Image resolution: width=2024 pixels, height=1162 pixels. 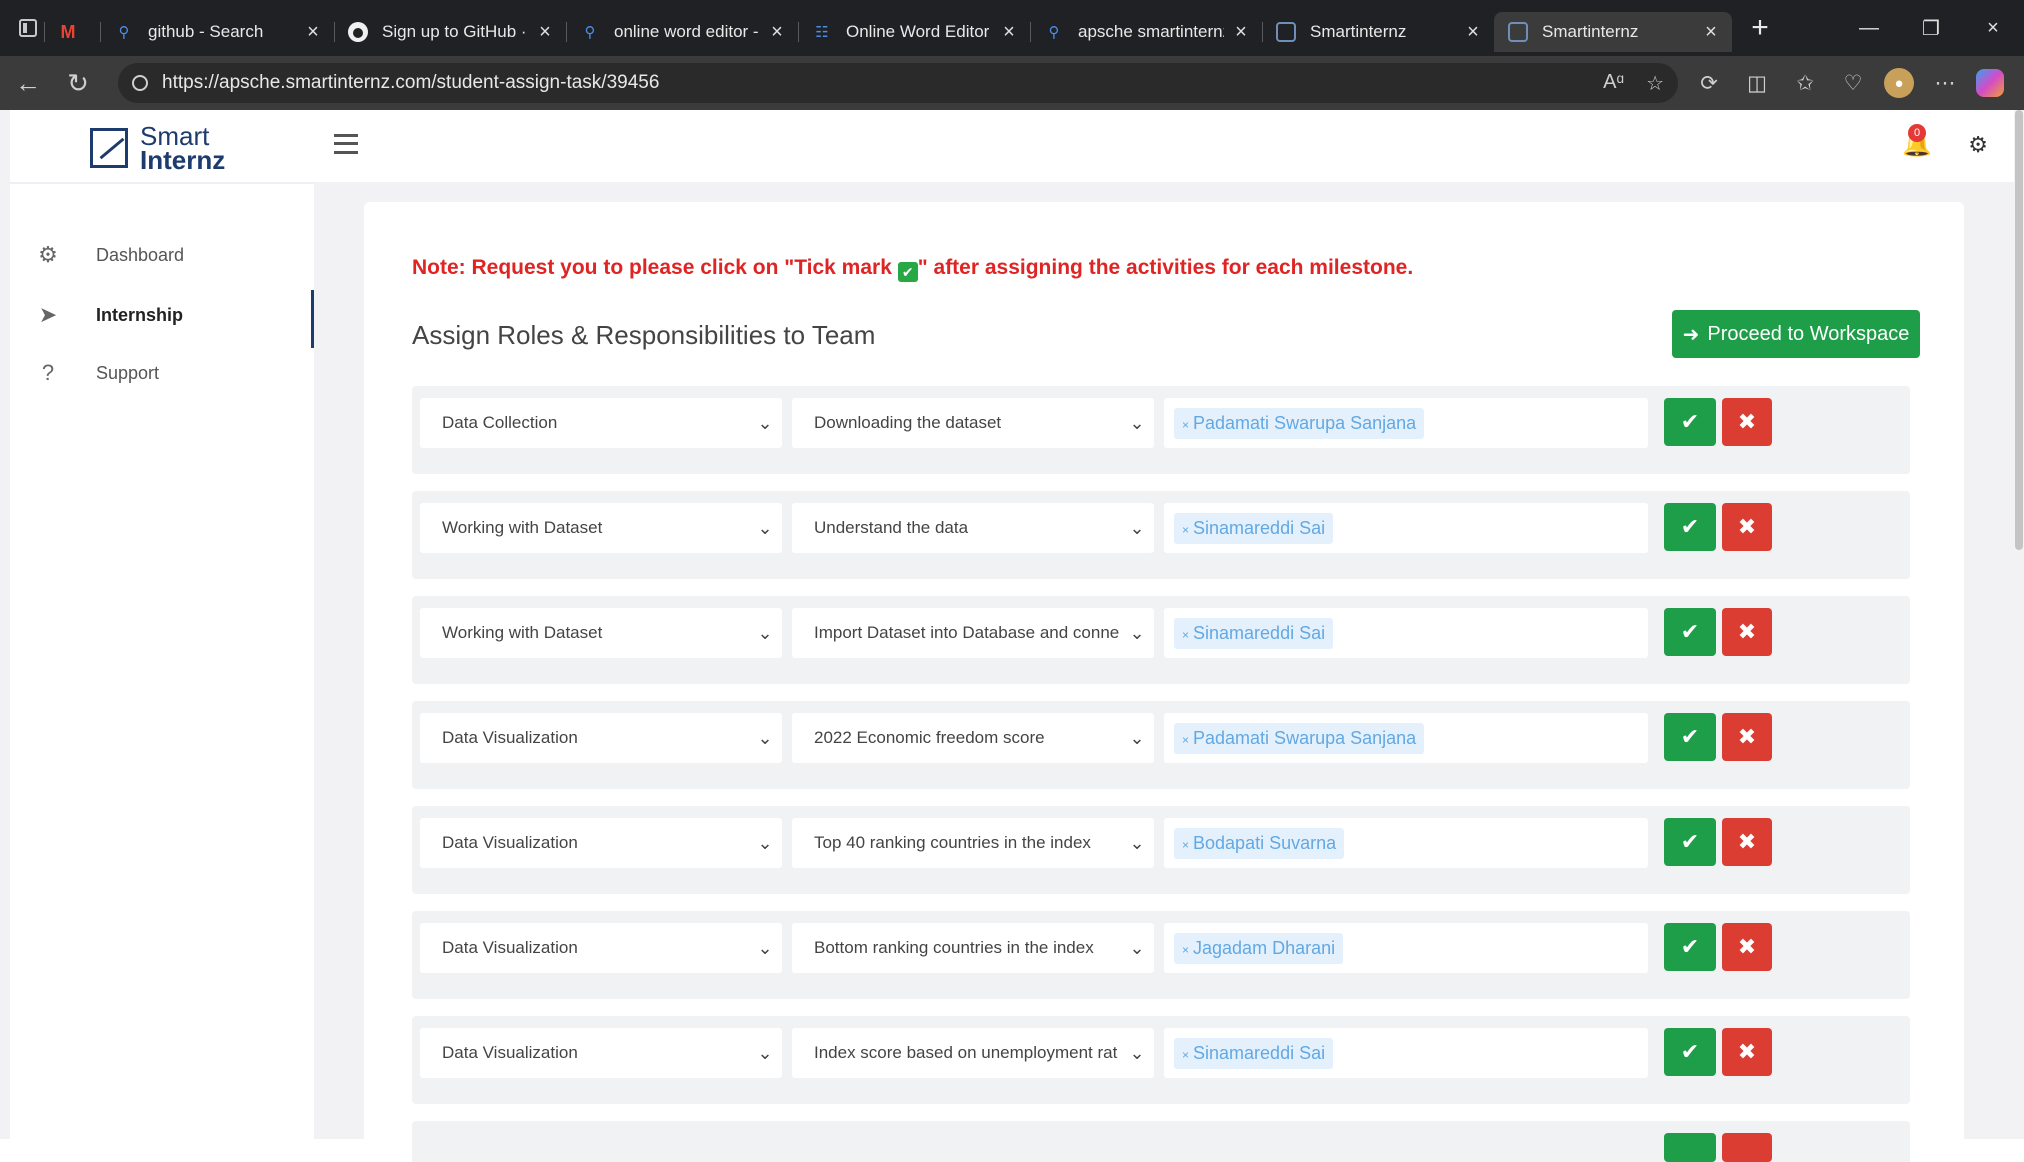 I want to click on tab-actions-icon, so click(x=28, y=28).